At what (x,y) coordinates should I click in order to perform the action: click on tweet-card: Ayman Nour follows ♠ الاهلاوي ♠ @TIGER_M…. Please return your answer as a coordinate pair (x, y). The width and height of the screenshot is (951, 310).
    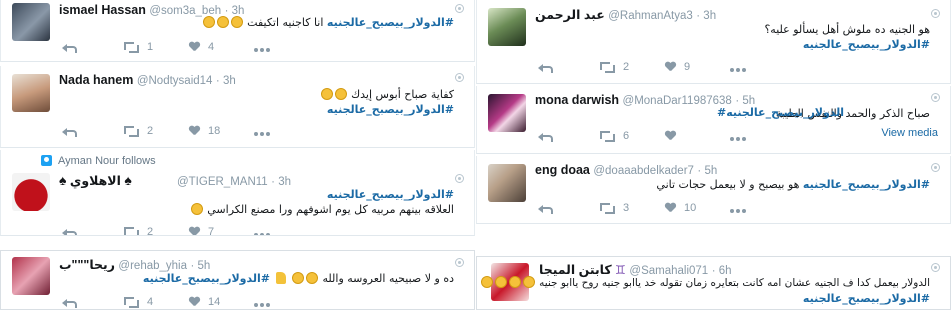
    Looking at the image, I should click on (237, 193).